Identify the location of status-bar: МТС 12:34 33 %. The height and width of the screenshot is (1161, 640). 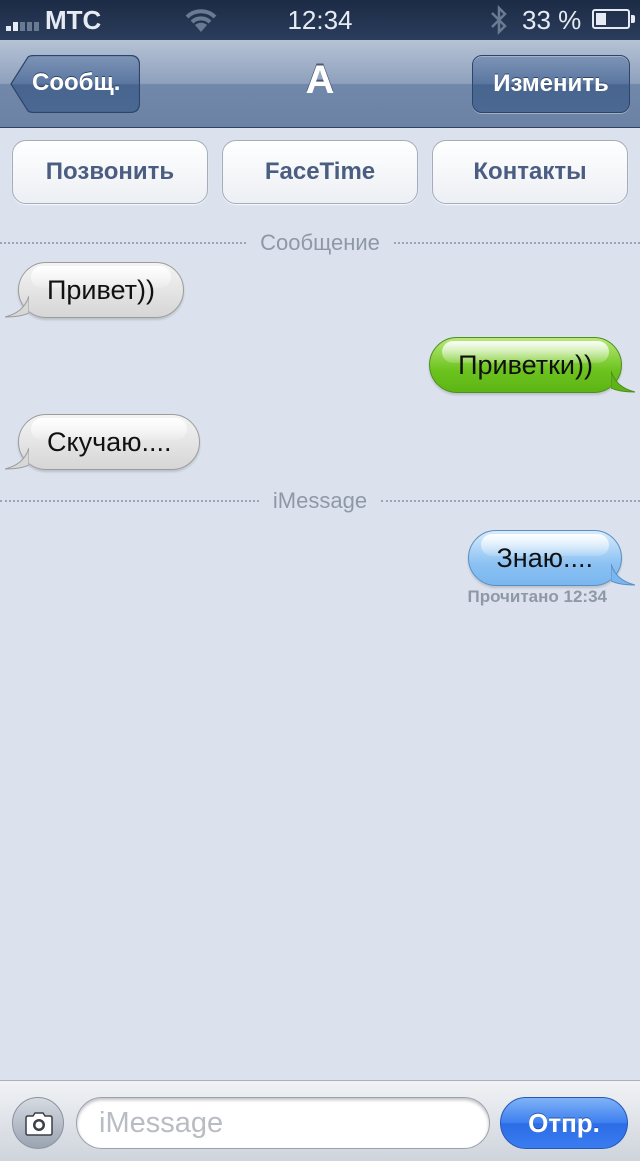
(320, 20).